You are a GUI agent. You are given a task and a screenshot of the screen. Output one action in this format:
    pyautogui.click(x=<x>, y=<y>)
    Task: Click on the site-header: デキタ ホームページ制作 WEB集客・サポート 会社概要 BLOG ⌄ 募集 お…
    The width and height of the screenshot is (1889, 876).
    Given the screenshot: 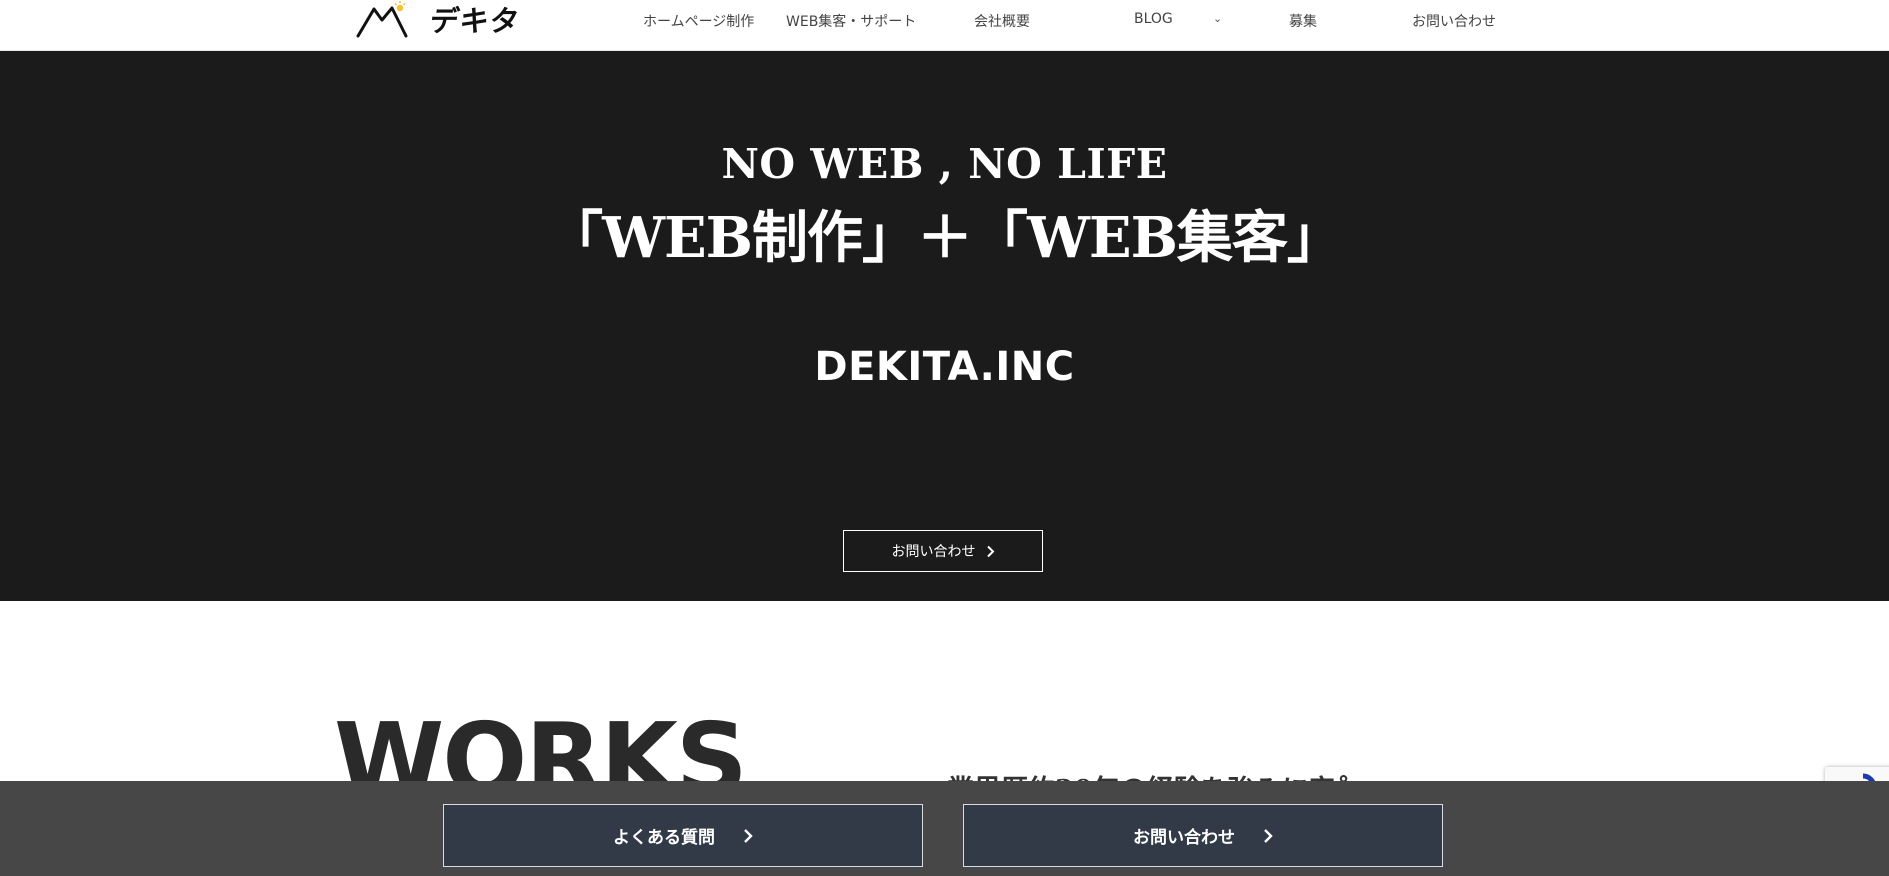 What is the action you would take?
    pyautogui.click(x=944, y=25)
    